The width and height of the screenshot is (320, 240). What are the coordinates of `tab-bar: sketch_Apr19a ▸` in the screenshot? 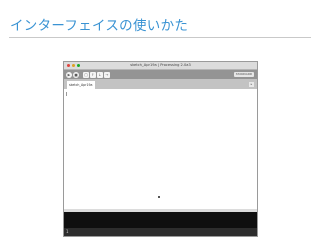 It's located at (160, 84).